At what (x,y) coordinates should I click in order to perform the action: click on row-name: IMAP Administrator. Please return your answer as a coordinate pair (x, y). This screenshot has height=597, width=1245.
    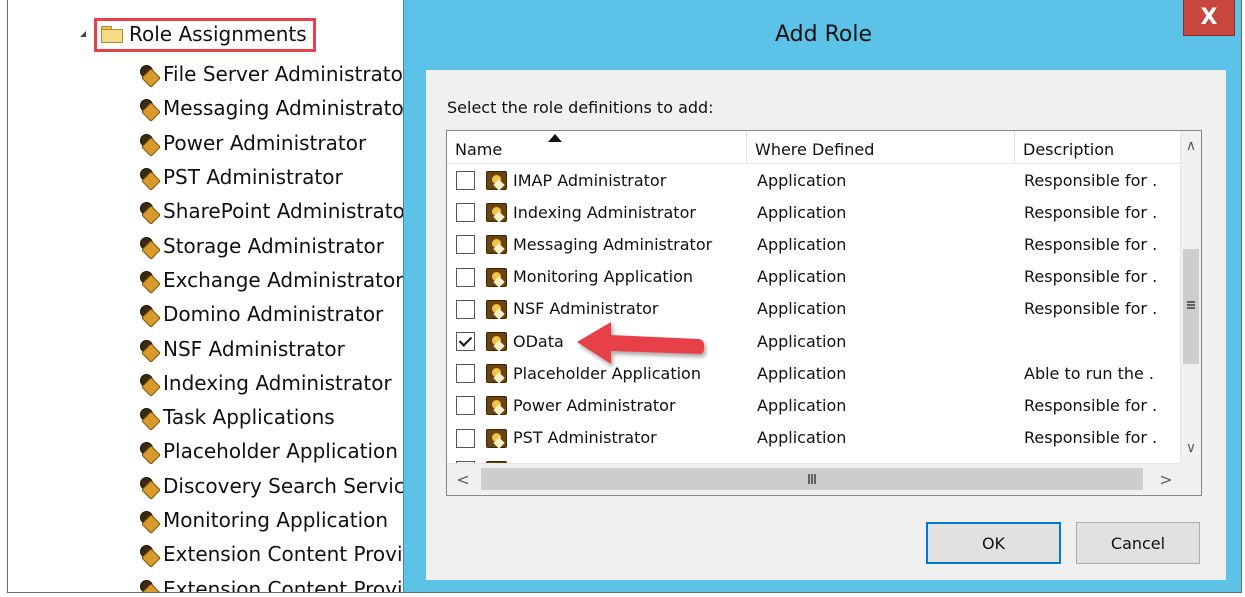
    Looking at the image, I should click on (590, 180).